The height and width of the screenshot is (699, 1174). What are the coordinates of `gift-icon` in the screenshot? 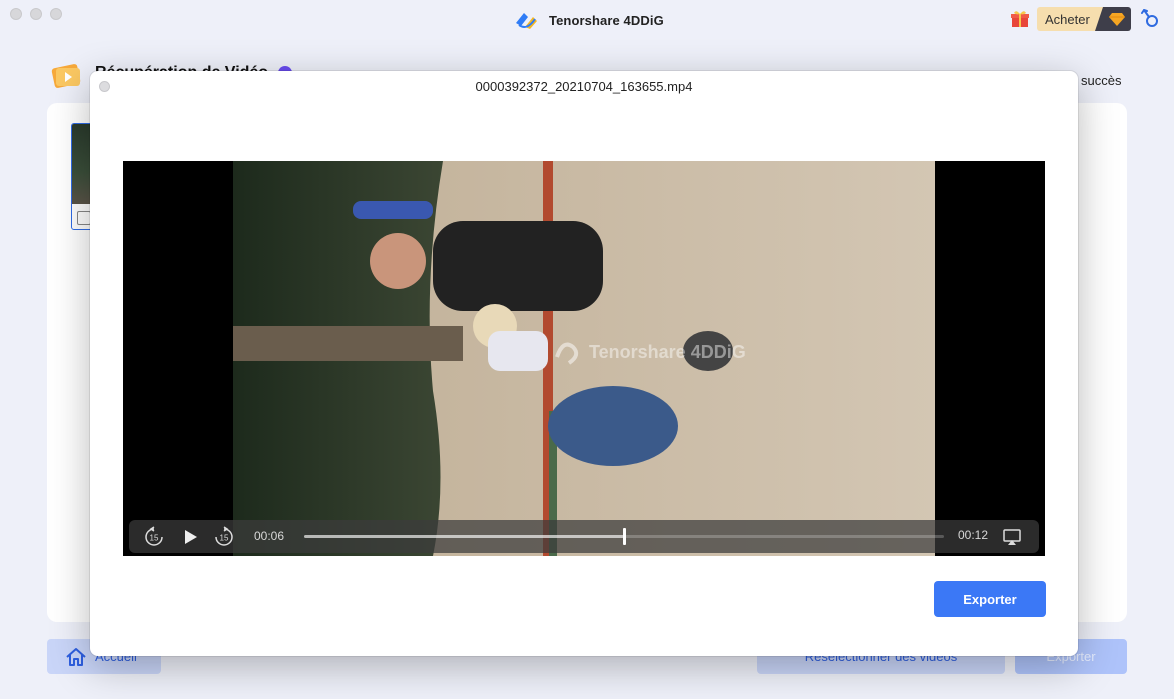 It's located at (1020, 19).